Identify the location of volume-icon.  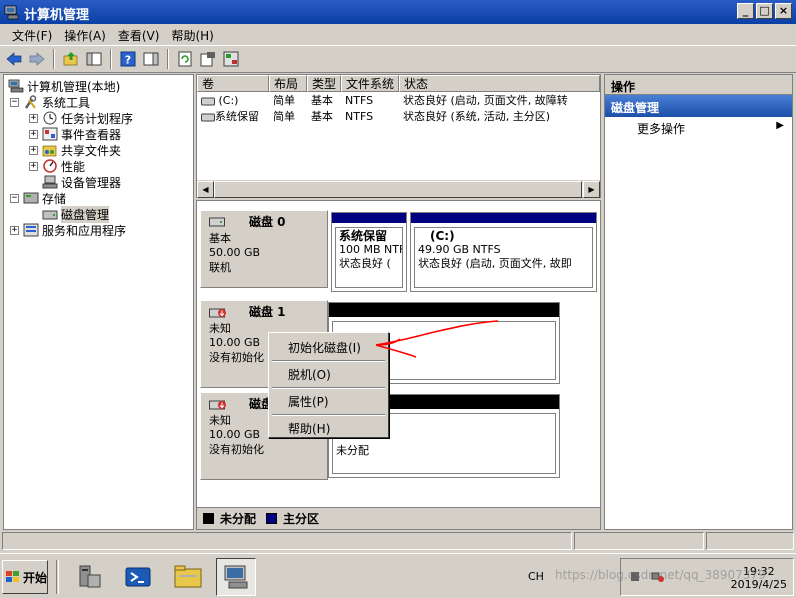
(208, 117).